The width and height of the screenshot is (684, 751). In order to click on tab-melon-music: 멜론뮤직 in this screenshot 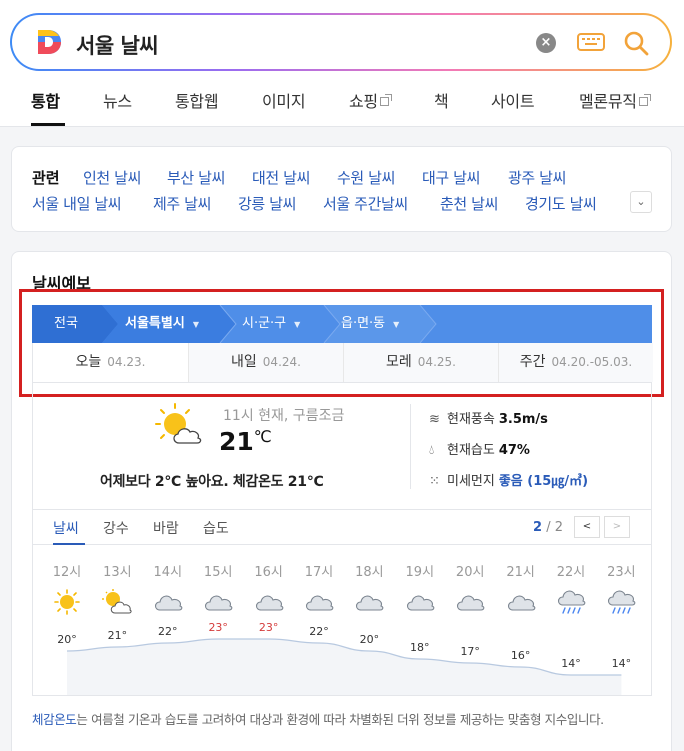, I will do `click(615, 100)`.